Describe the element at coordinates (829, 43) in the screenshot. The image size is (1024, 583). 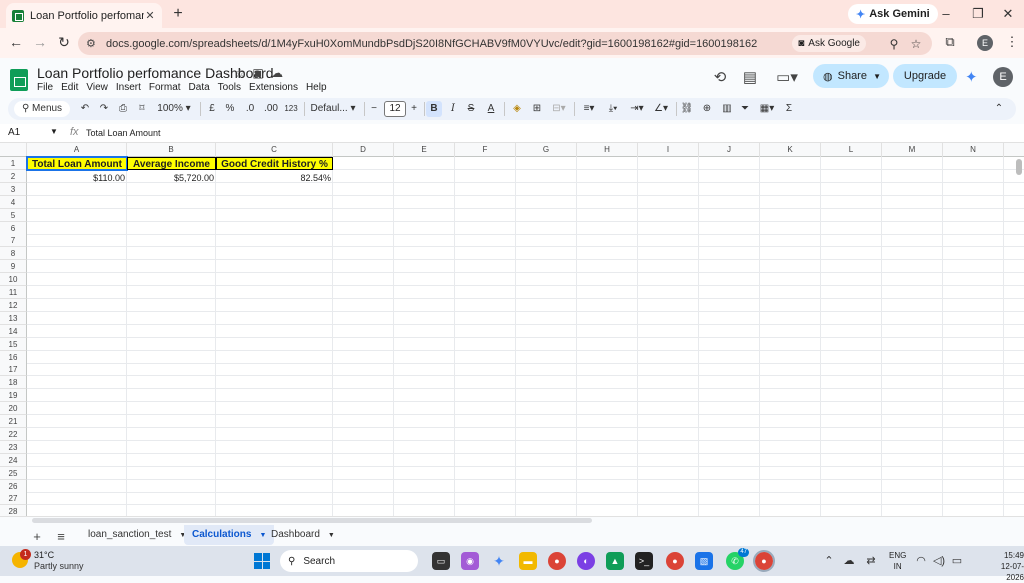
I see `ask-google-button: ◙ Ask Google` at that location.